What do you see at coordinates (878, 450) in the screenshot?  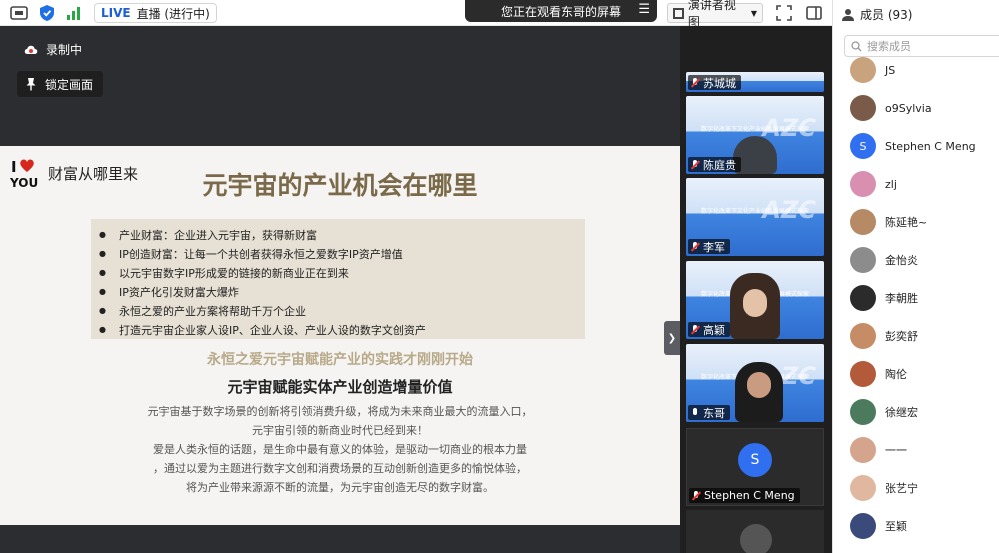 I see `member-row: 一一` at bounding box center [878, 450].